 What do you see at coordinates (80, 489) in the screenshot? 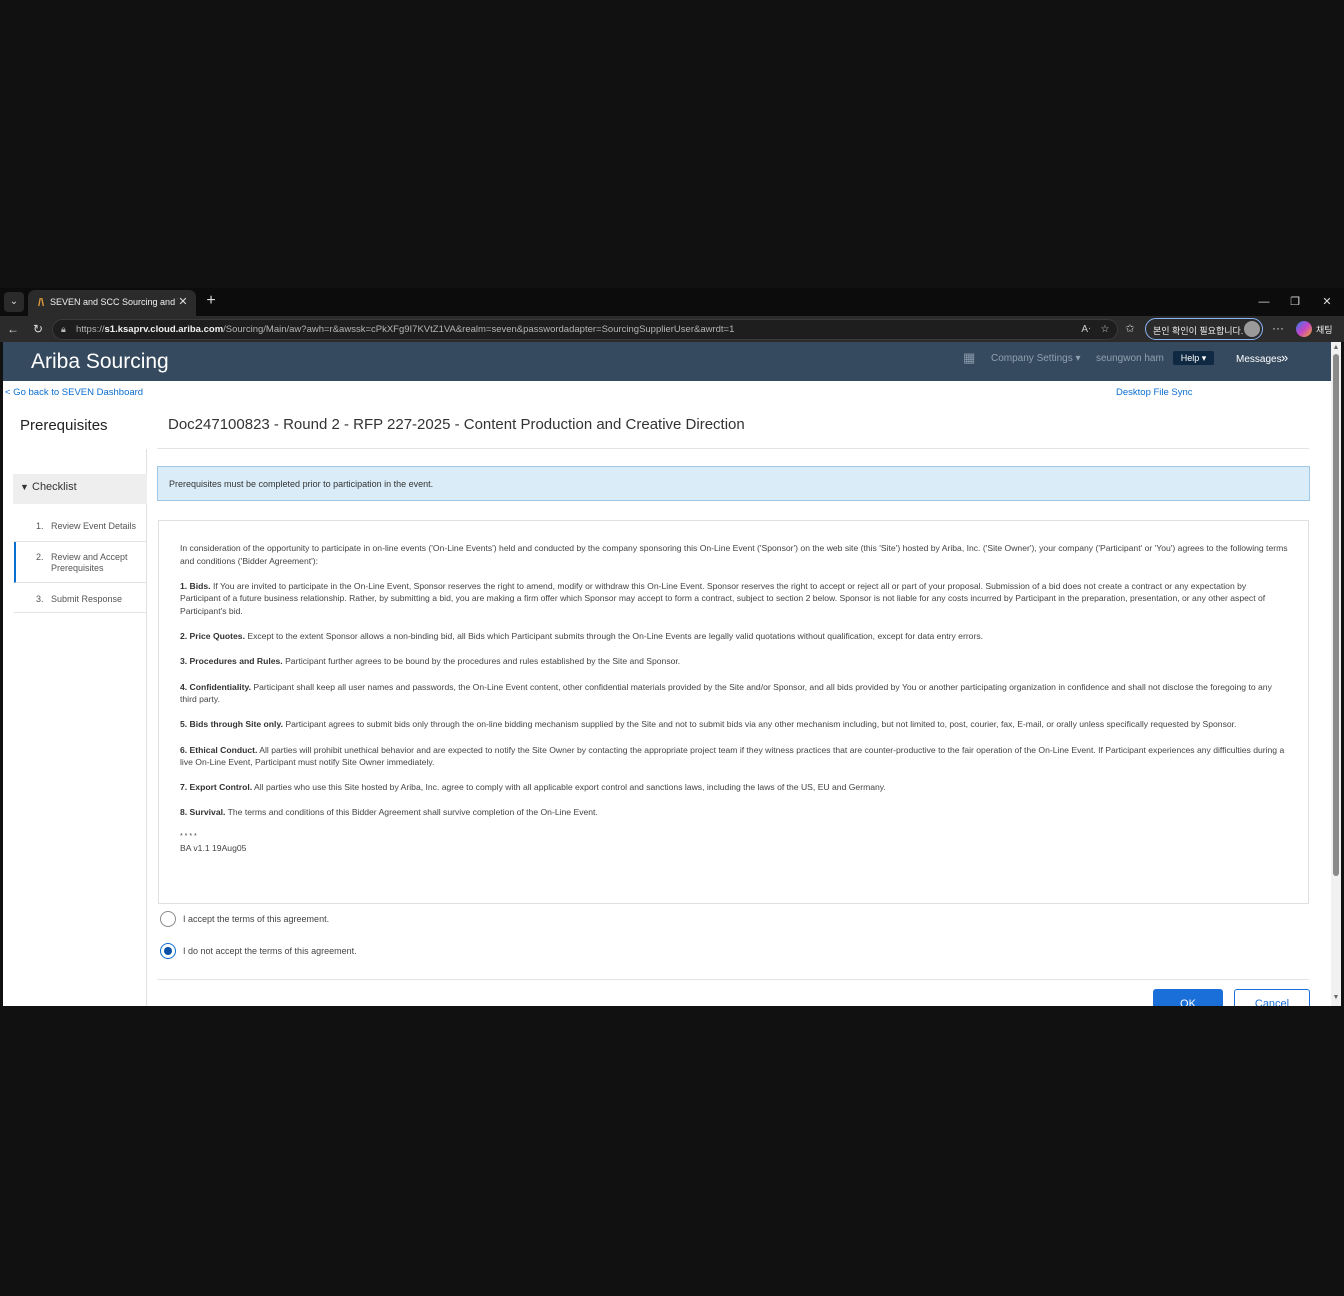
I see `checklist-toggle: ▼ Checklist` at bounding box center [80, 489].